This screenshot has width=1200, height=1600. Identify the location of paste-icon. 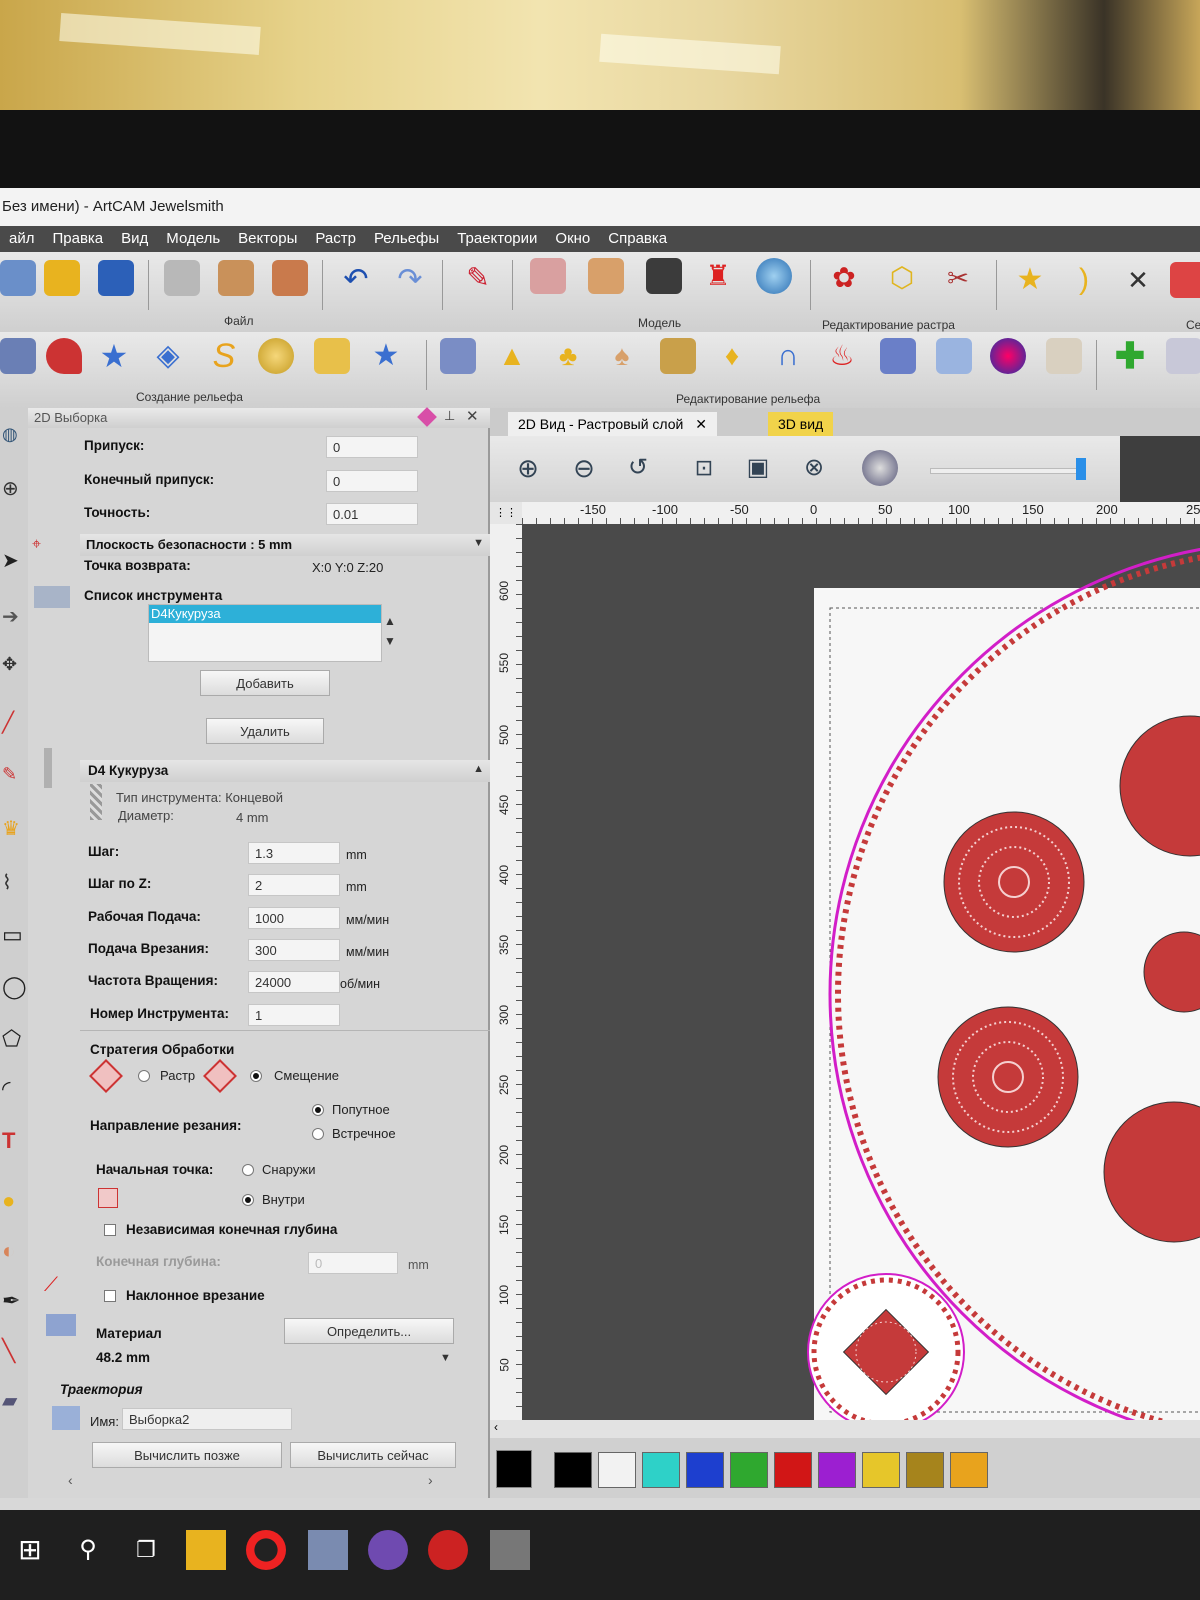
(290, 278).